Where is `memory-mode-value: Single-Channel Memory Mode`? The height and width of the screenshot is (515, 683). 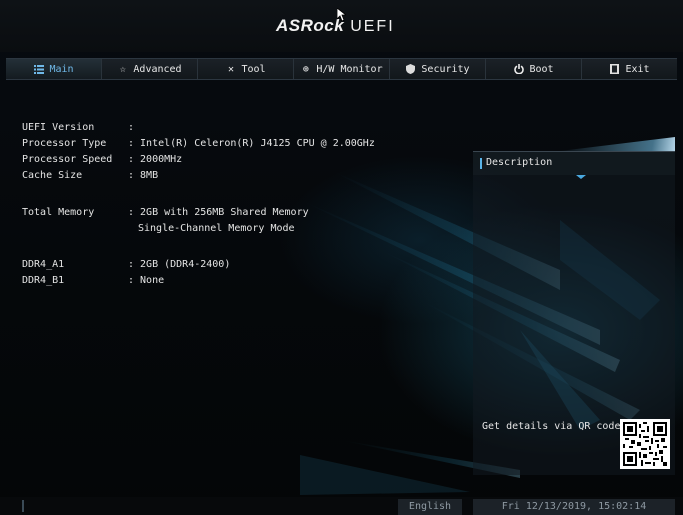 memory-mode-value: Single-Channel Memory Mode is located at coordinates (216, 228).